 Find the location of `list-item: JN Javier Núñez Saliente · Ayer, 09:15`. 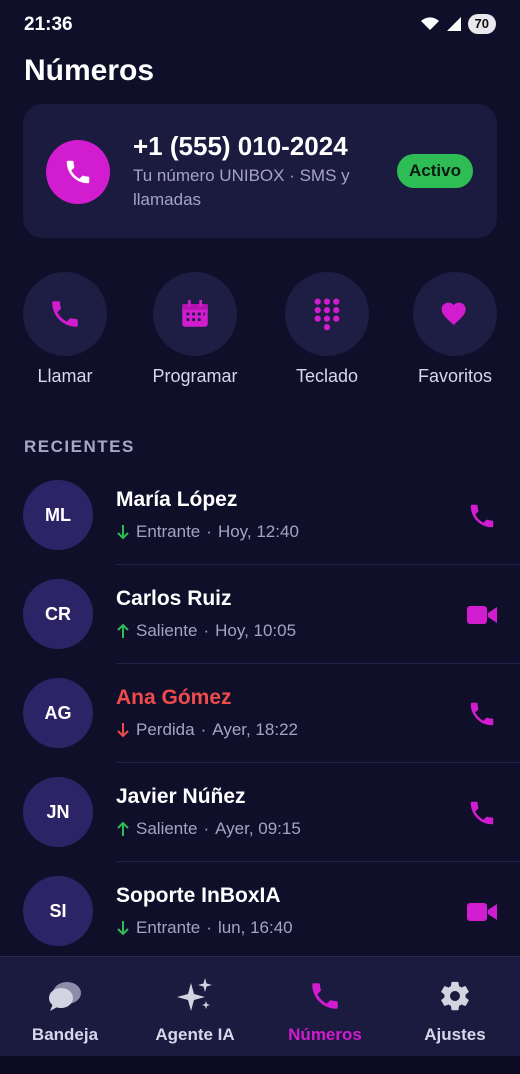

list-item: JN Javier Núñez Saliente · Ayer, 09:15 is located at coordinates (260, 812).